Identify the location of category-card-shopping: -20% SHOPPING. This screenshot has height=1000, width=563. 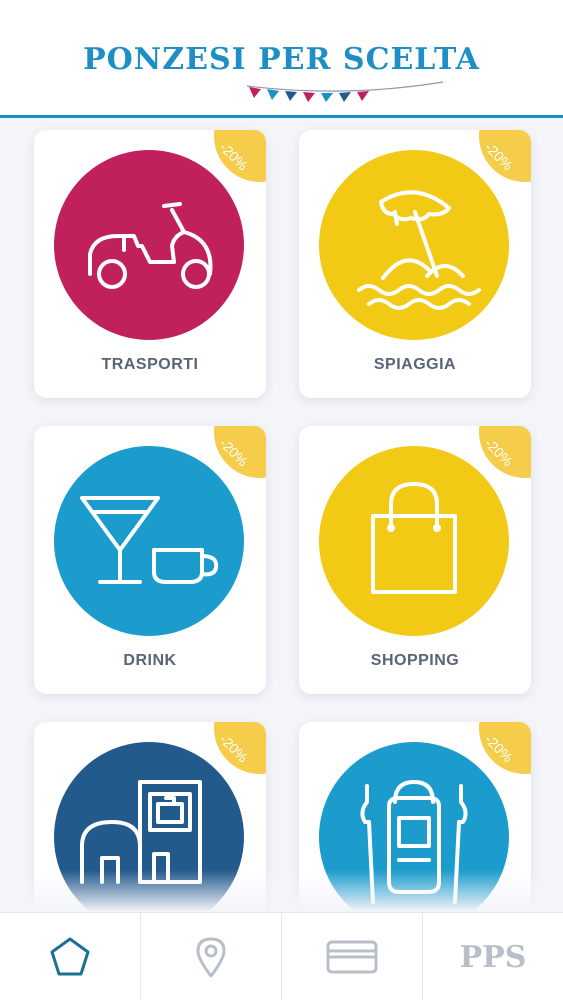
(415, 560).